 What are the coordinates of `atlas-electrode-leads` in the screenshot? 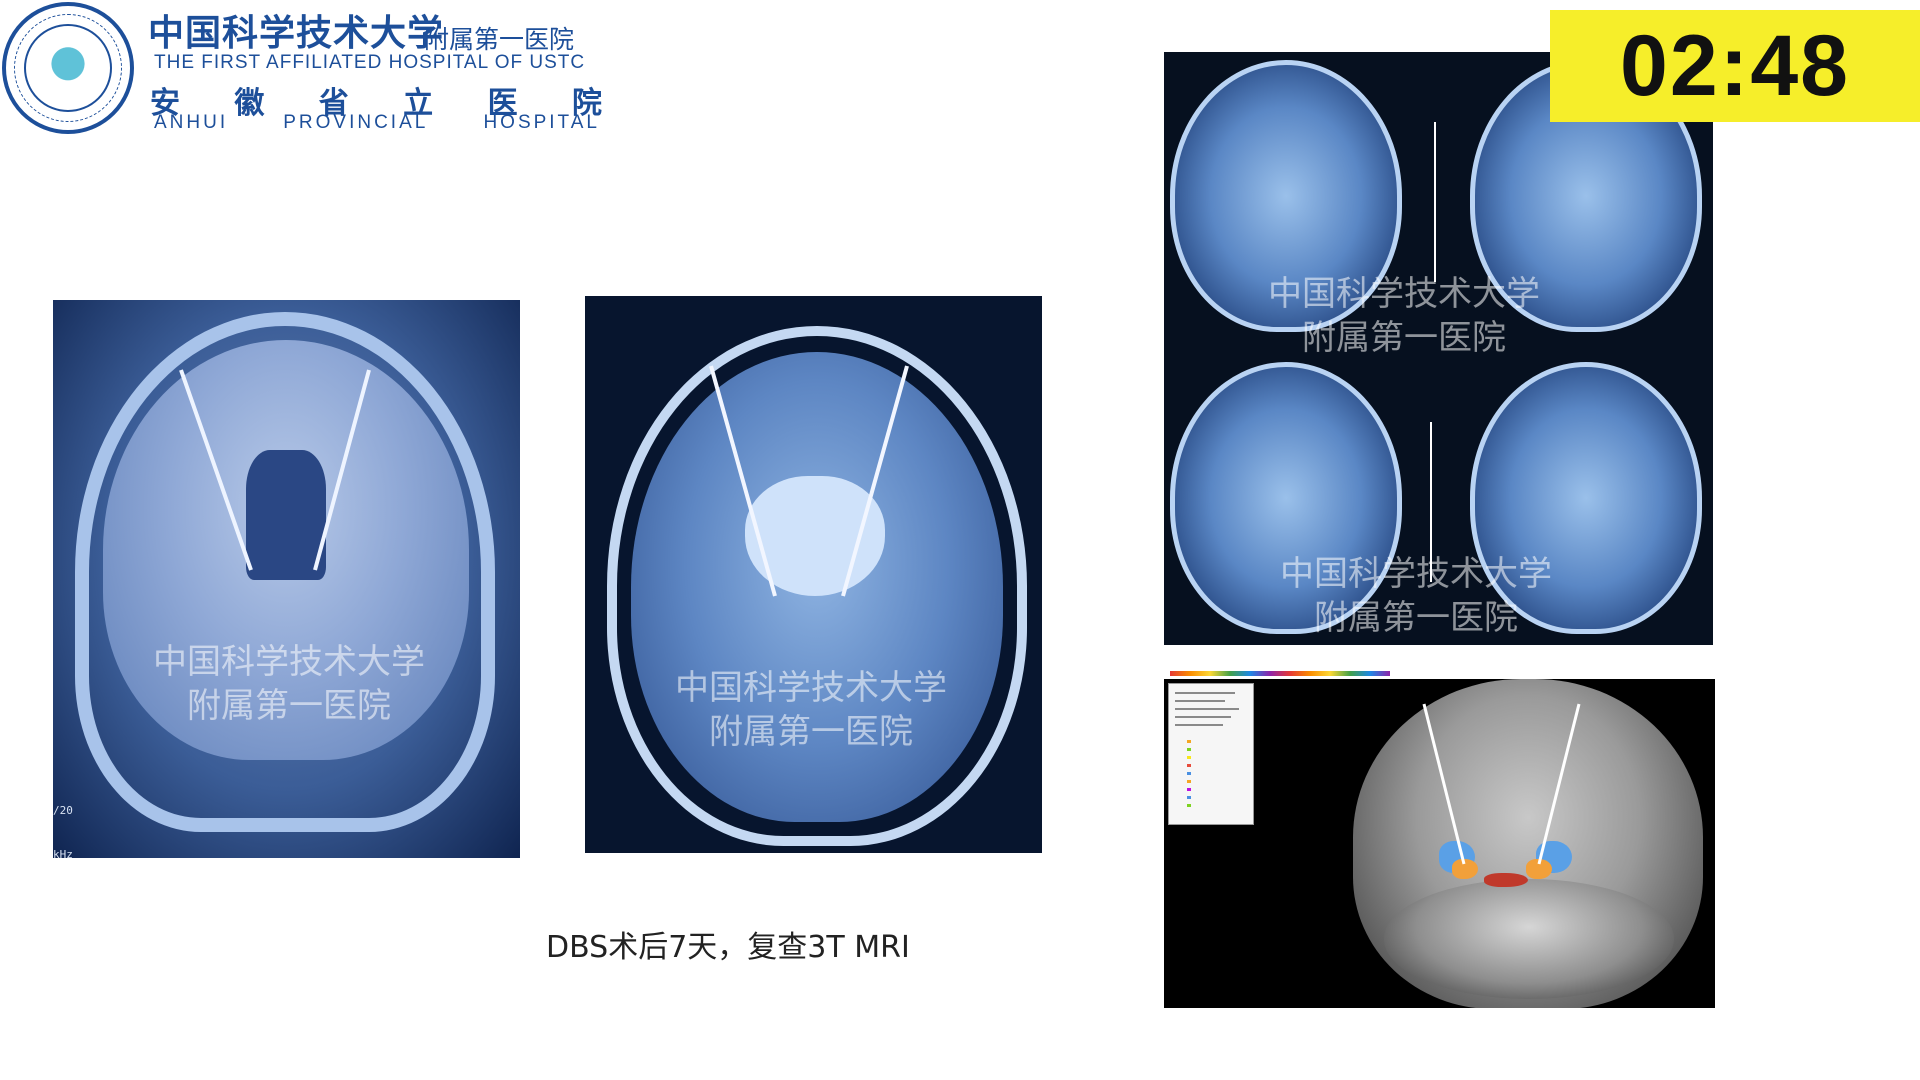 It's located at (1501, 784).